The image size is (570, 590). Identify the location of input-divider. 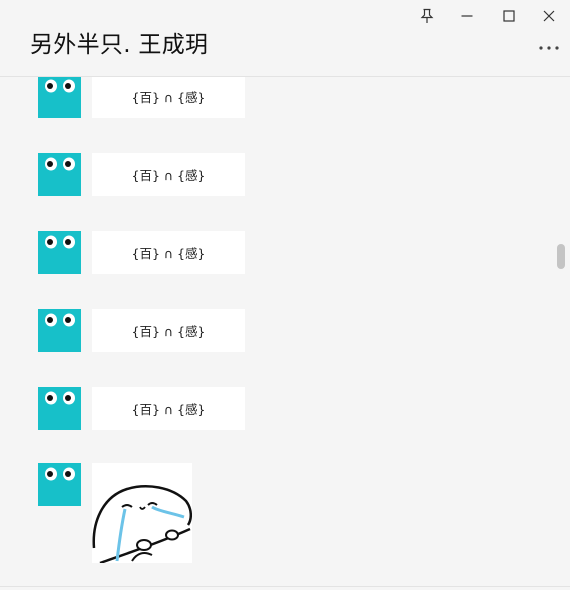
(285, 586).